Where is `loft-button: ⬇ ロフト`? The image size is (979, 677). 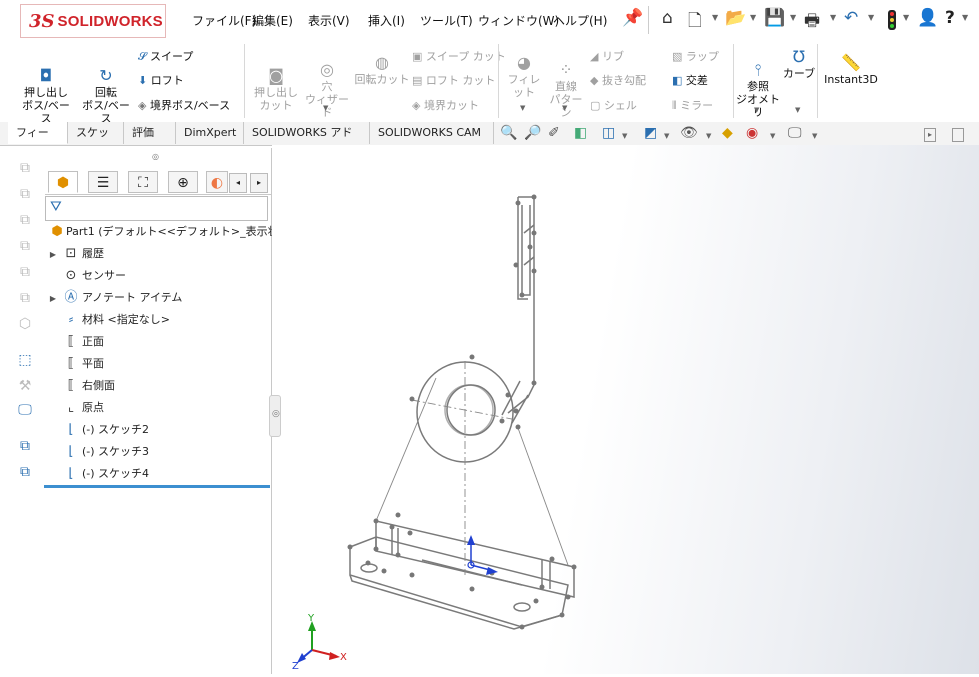
loft-button: ⬇ ロフト is located at coordinates (161, 80).